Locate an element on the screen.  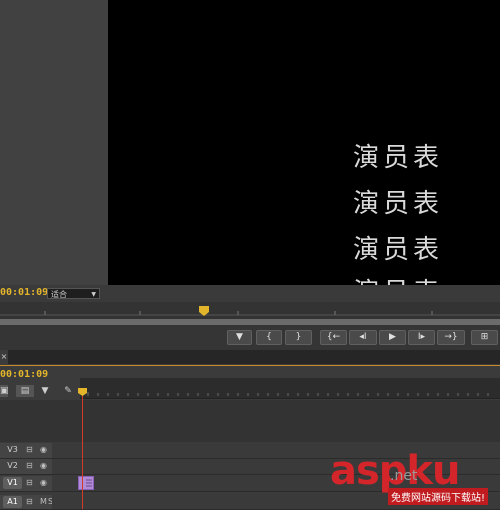
track-name: A1 is located at coordinates (12, 502).